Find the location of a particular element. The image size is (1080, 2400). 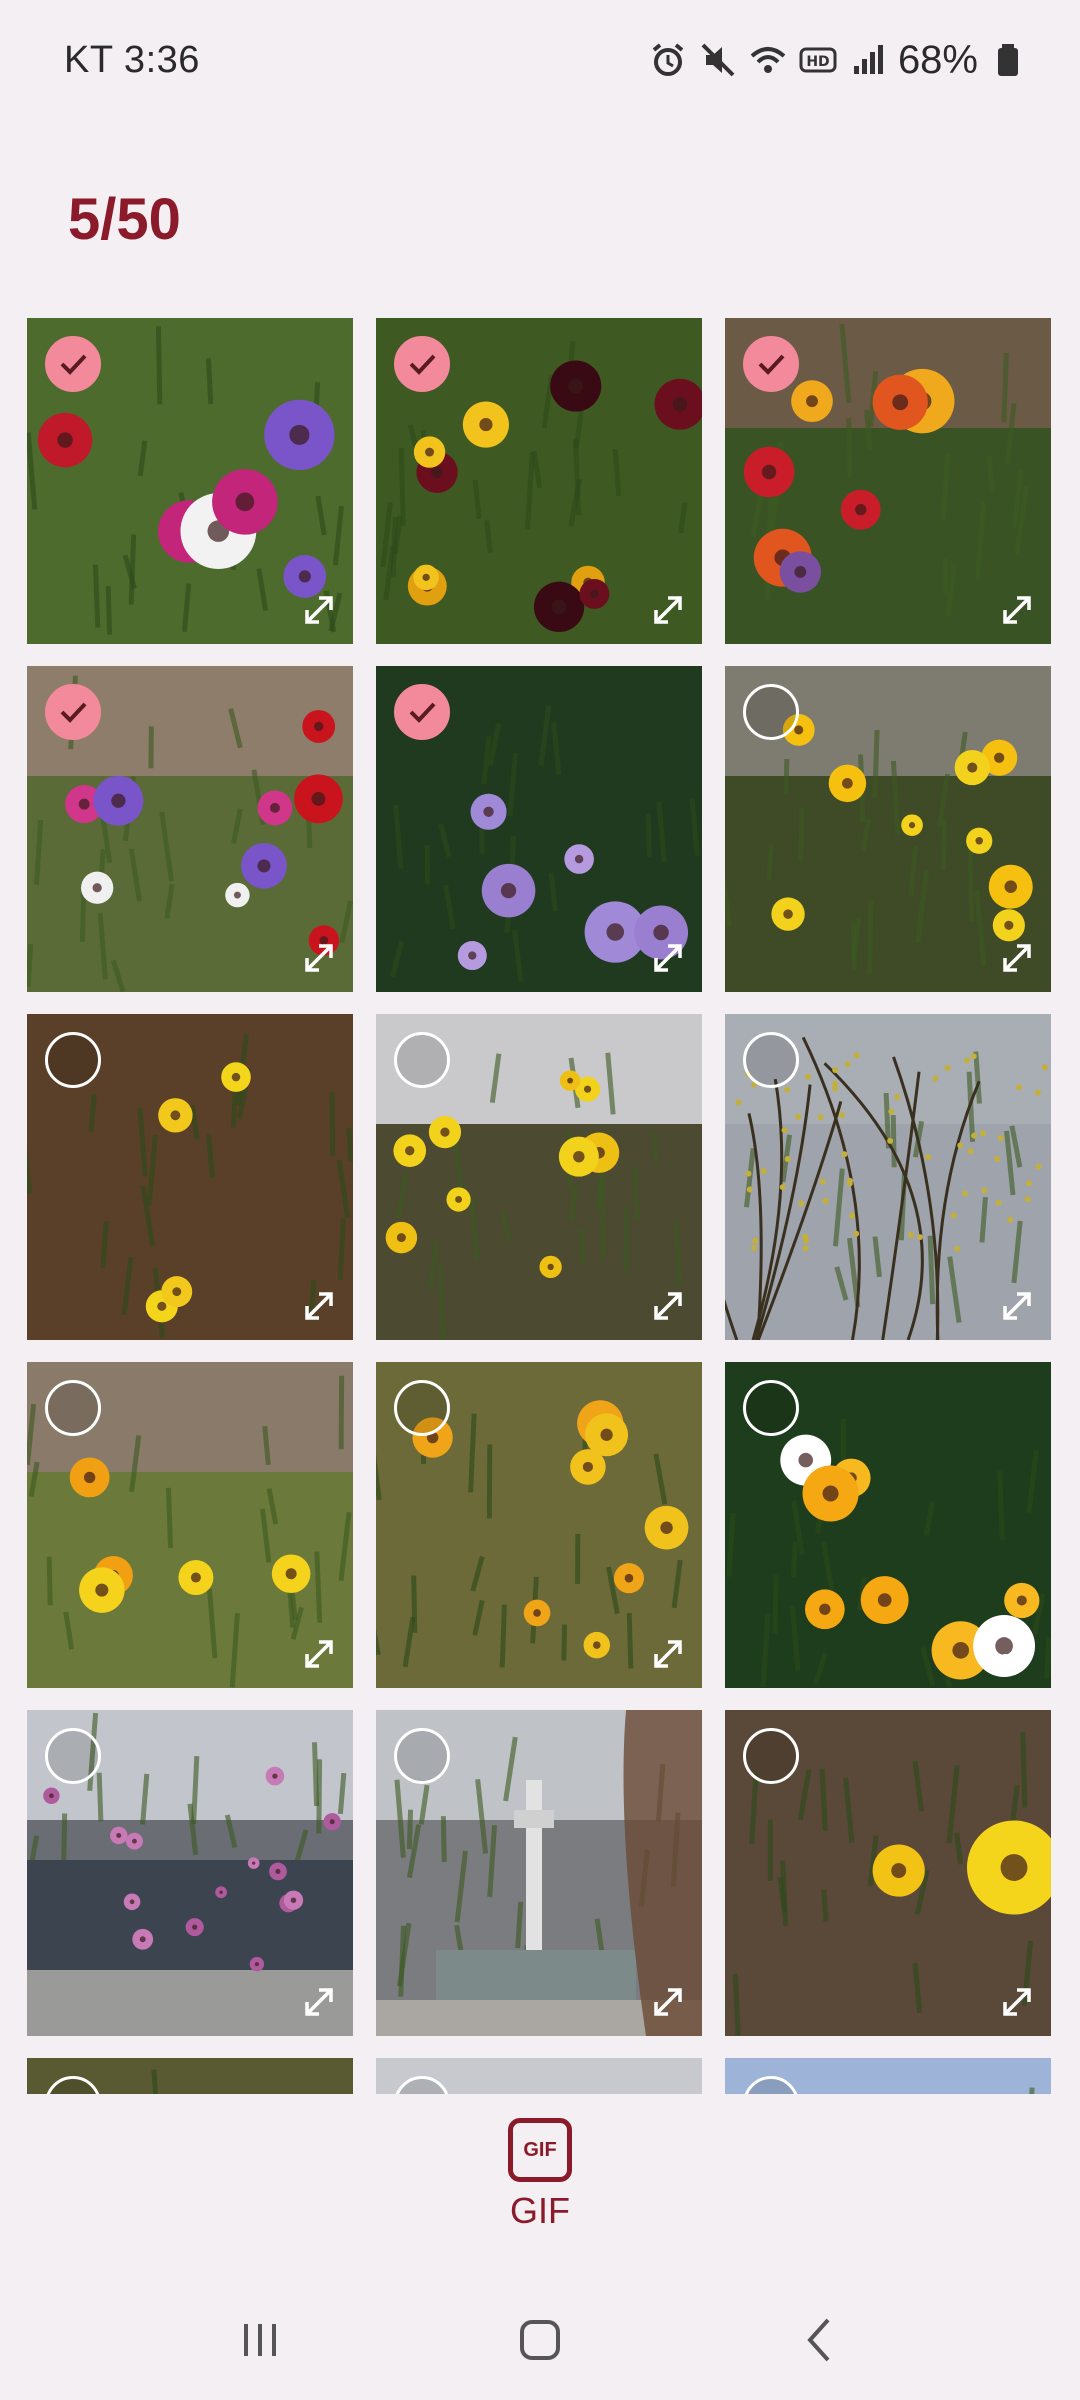

recents-icon is located at coordinates (260, 2340).